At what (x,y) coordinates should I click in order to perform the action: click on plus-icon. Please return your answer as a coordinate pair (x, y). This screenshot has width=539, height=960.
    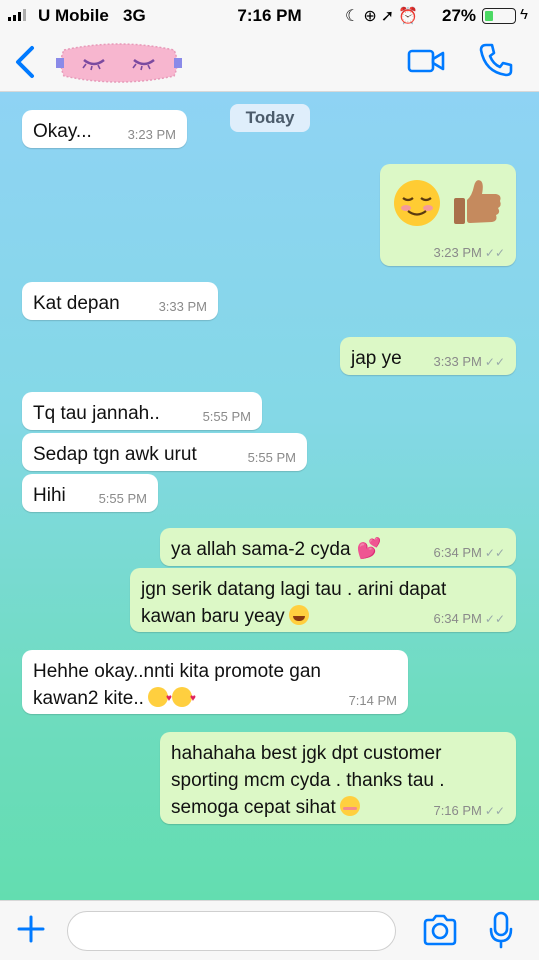
    Looking at the image, I should click on (31, 929).